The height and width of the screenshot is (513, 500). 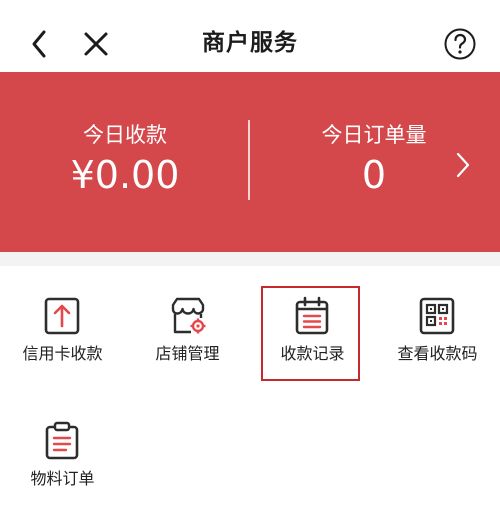 I want to click on section-gap, so click(x=250, y=259).